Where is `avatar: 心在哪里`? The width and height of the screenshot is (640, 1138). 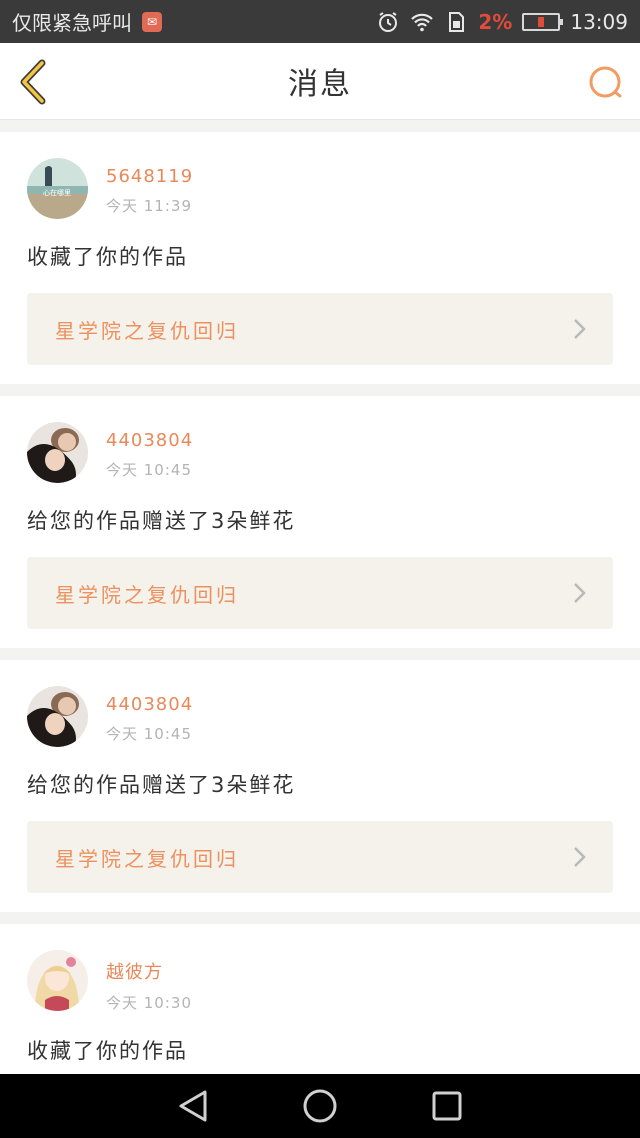 avatar: 心在哪里 is located at coordinates (57, 188).